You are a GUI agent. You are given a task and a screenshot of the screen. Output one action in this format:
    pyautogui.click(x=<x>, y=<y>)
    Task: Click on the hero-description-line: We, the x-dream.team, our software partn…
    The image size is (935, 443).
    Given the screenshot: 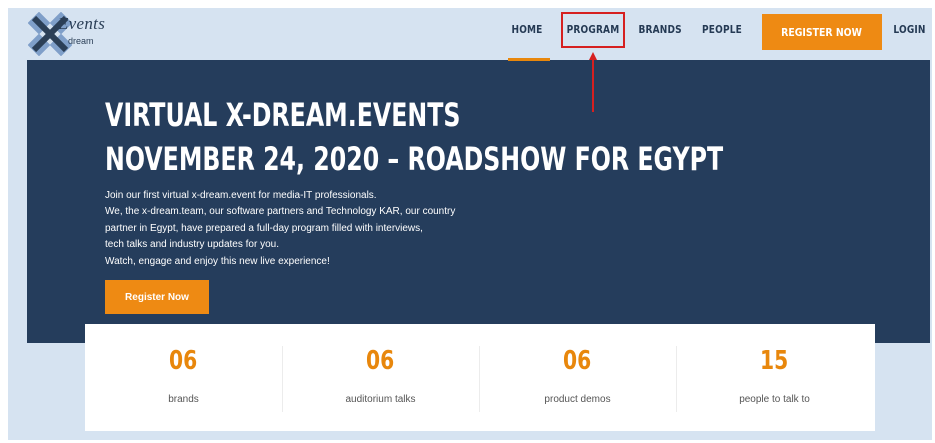 What is the action you would take?
    pyautogui.click(x=280, y=212)
    